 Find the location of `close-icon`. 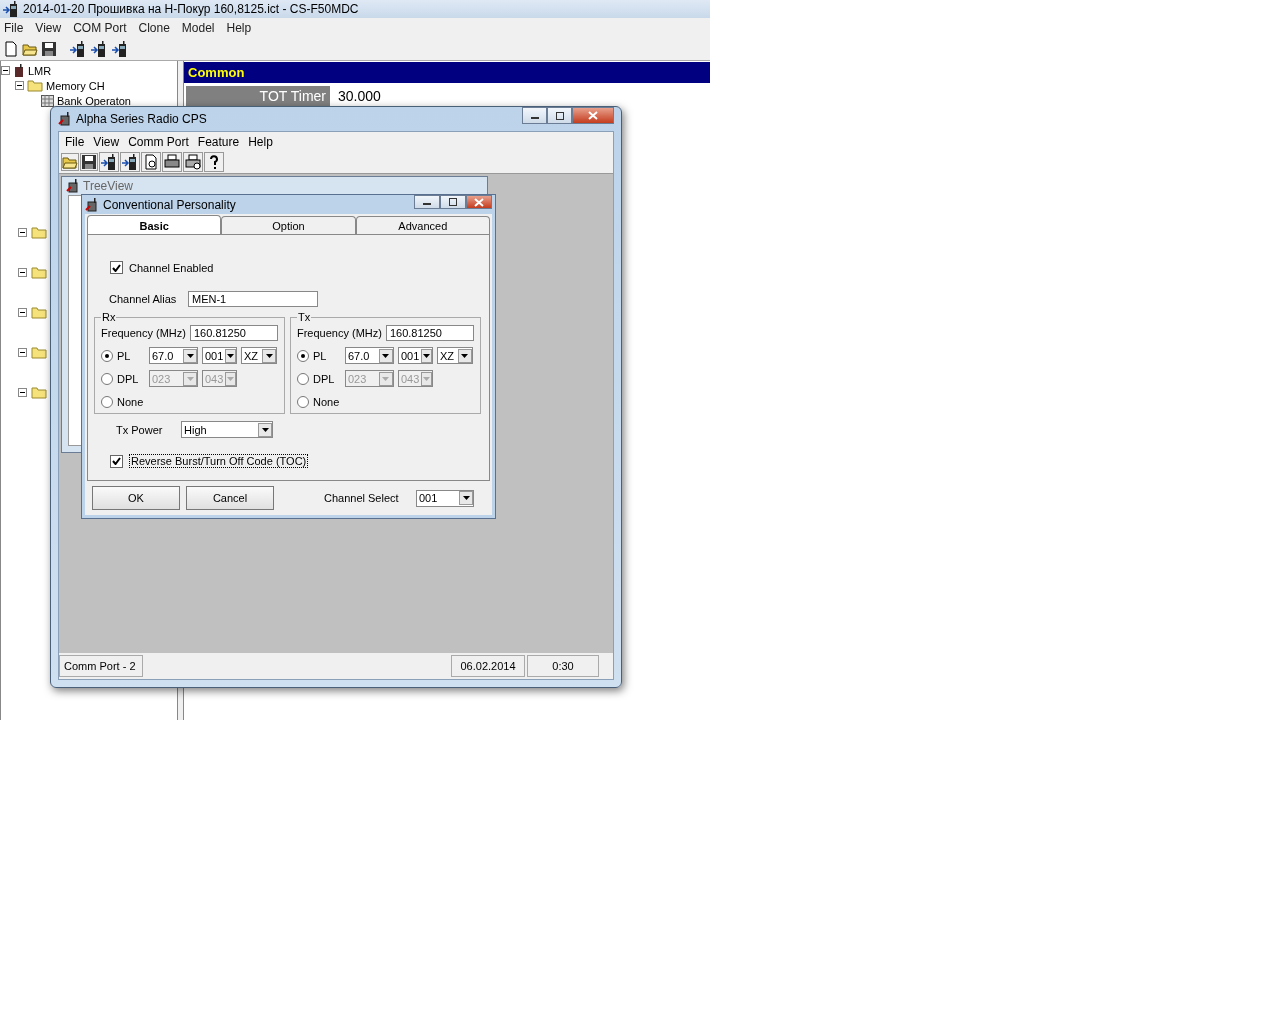

close-icon is located at coordinates (593, 115).